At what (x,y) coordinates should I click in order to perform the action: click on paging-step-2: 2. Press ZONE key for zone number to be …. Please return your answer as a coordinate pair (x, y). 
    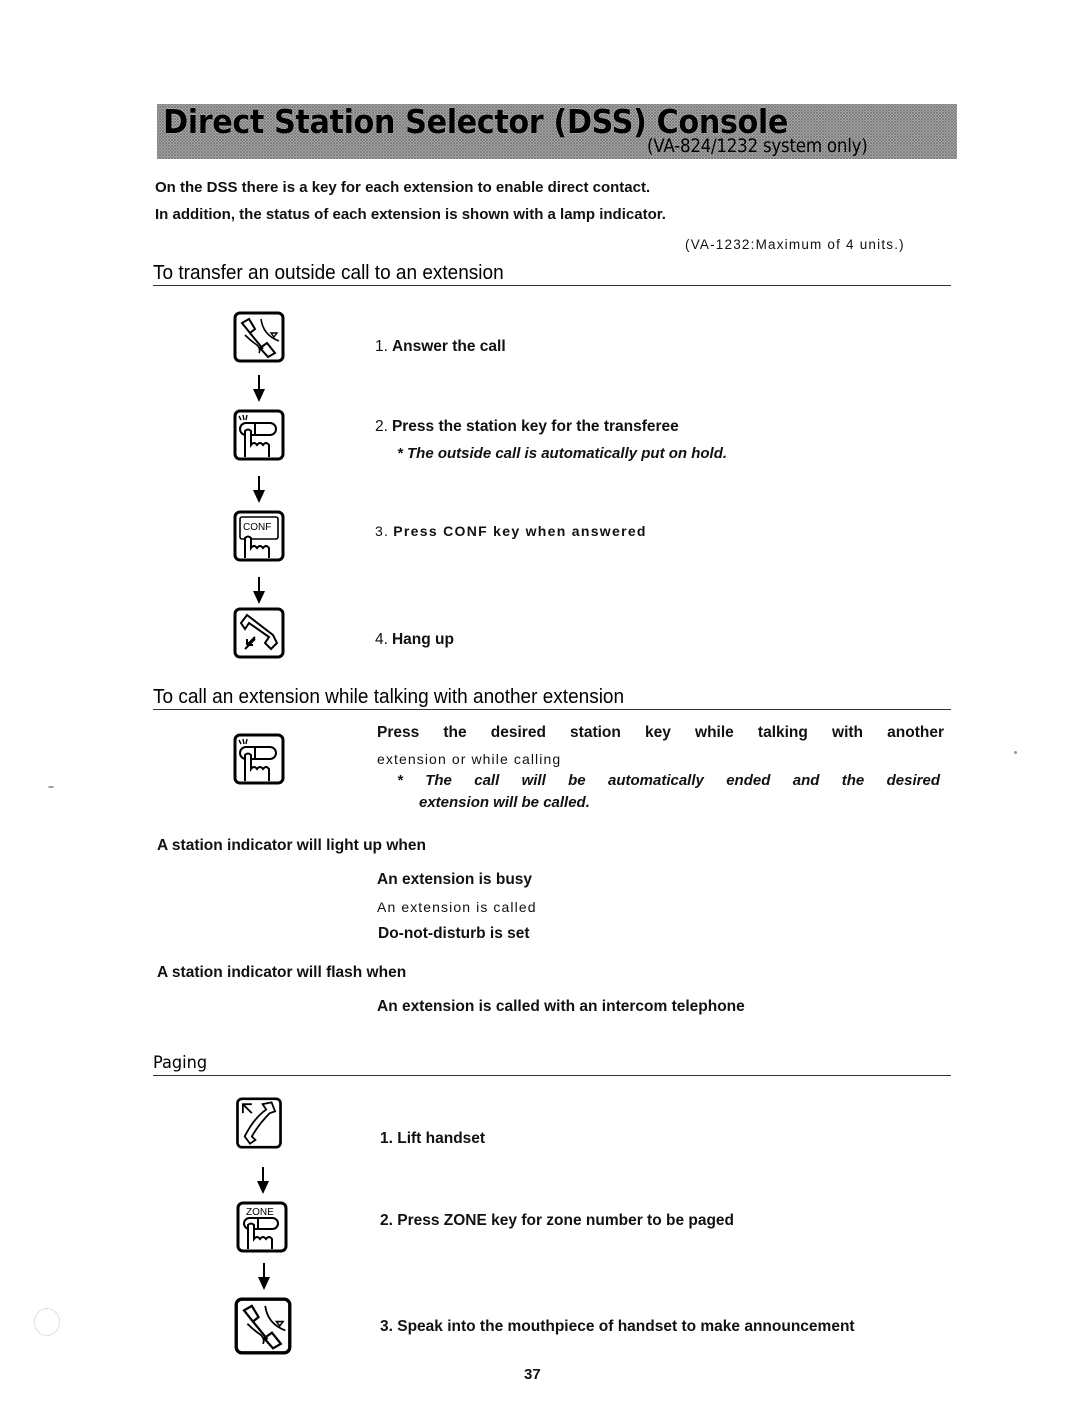
    Looking at the image, I should click on (557, 1220).